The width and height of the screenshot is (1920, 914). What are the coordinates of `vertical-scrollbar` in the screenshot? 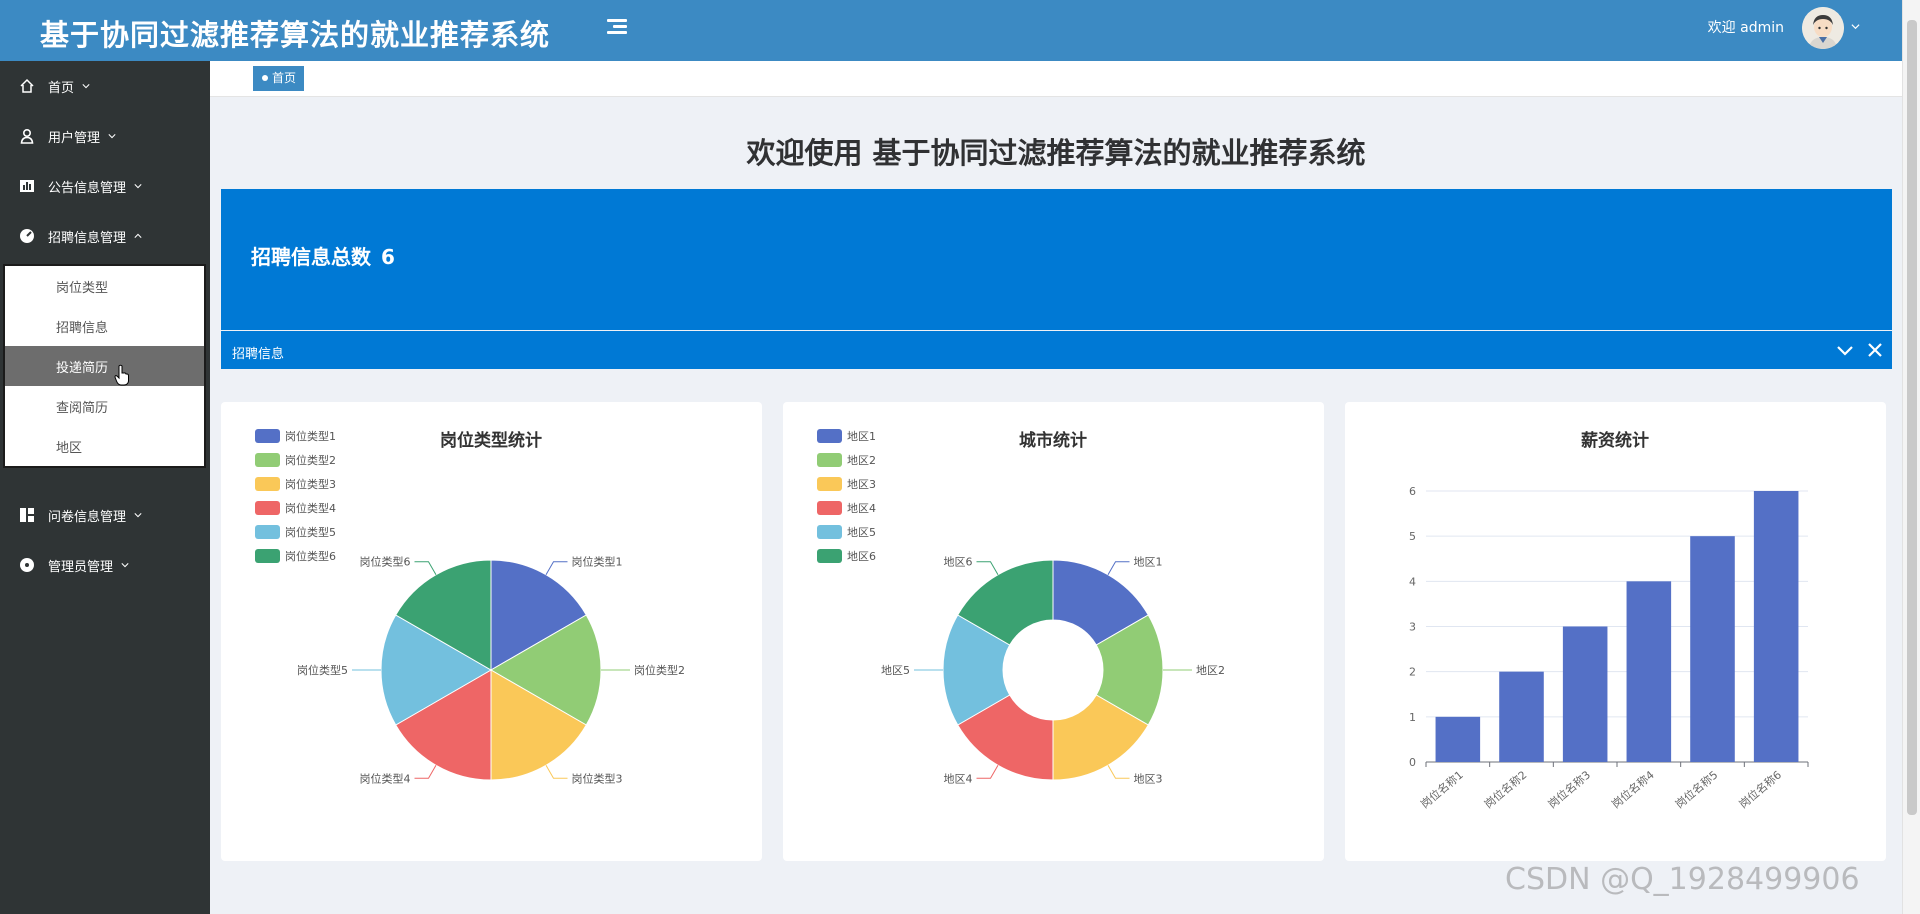 It's located at (1911, 457).